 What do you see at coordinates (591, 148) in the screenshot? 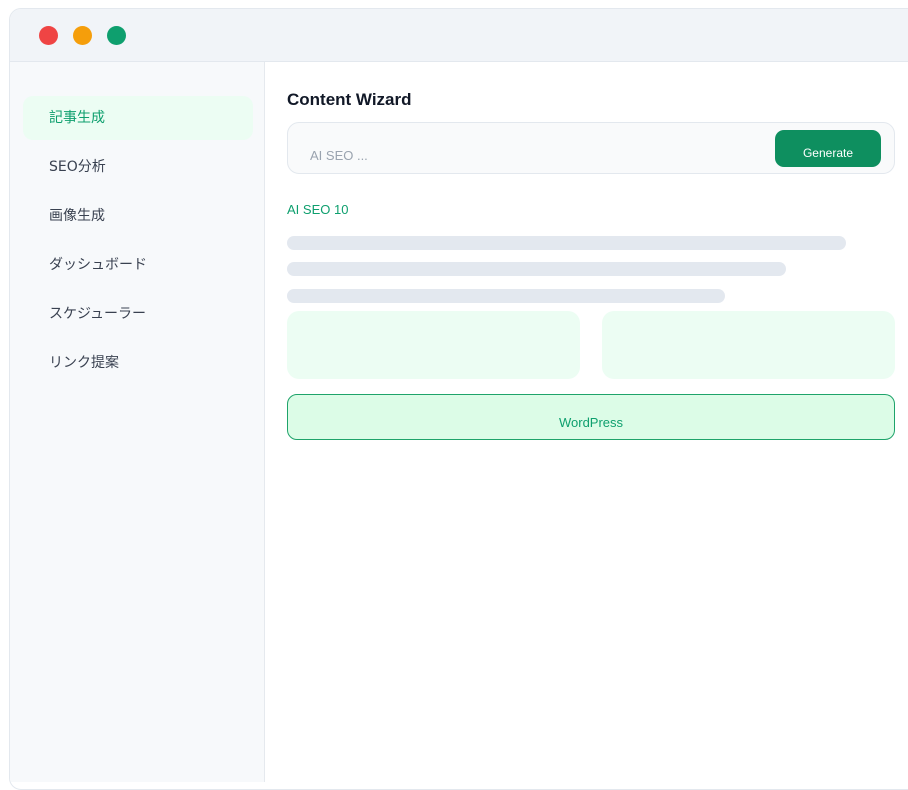
I see `prompt-input: AI SEO ... Generate` at bounding box center [591, 148].